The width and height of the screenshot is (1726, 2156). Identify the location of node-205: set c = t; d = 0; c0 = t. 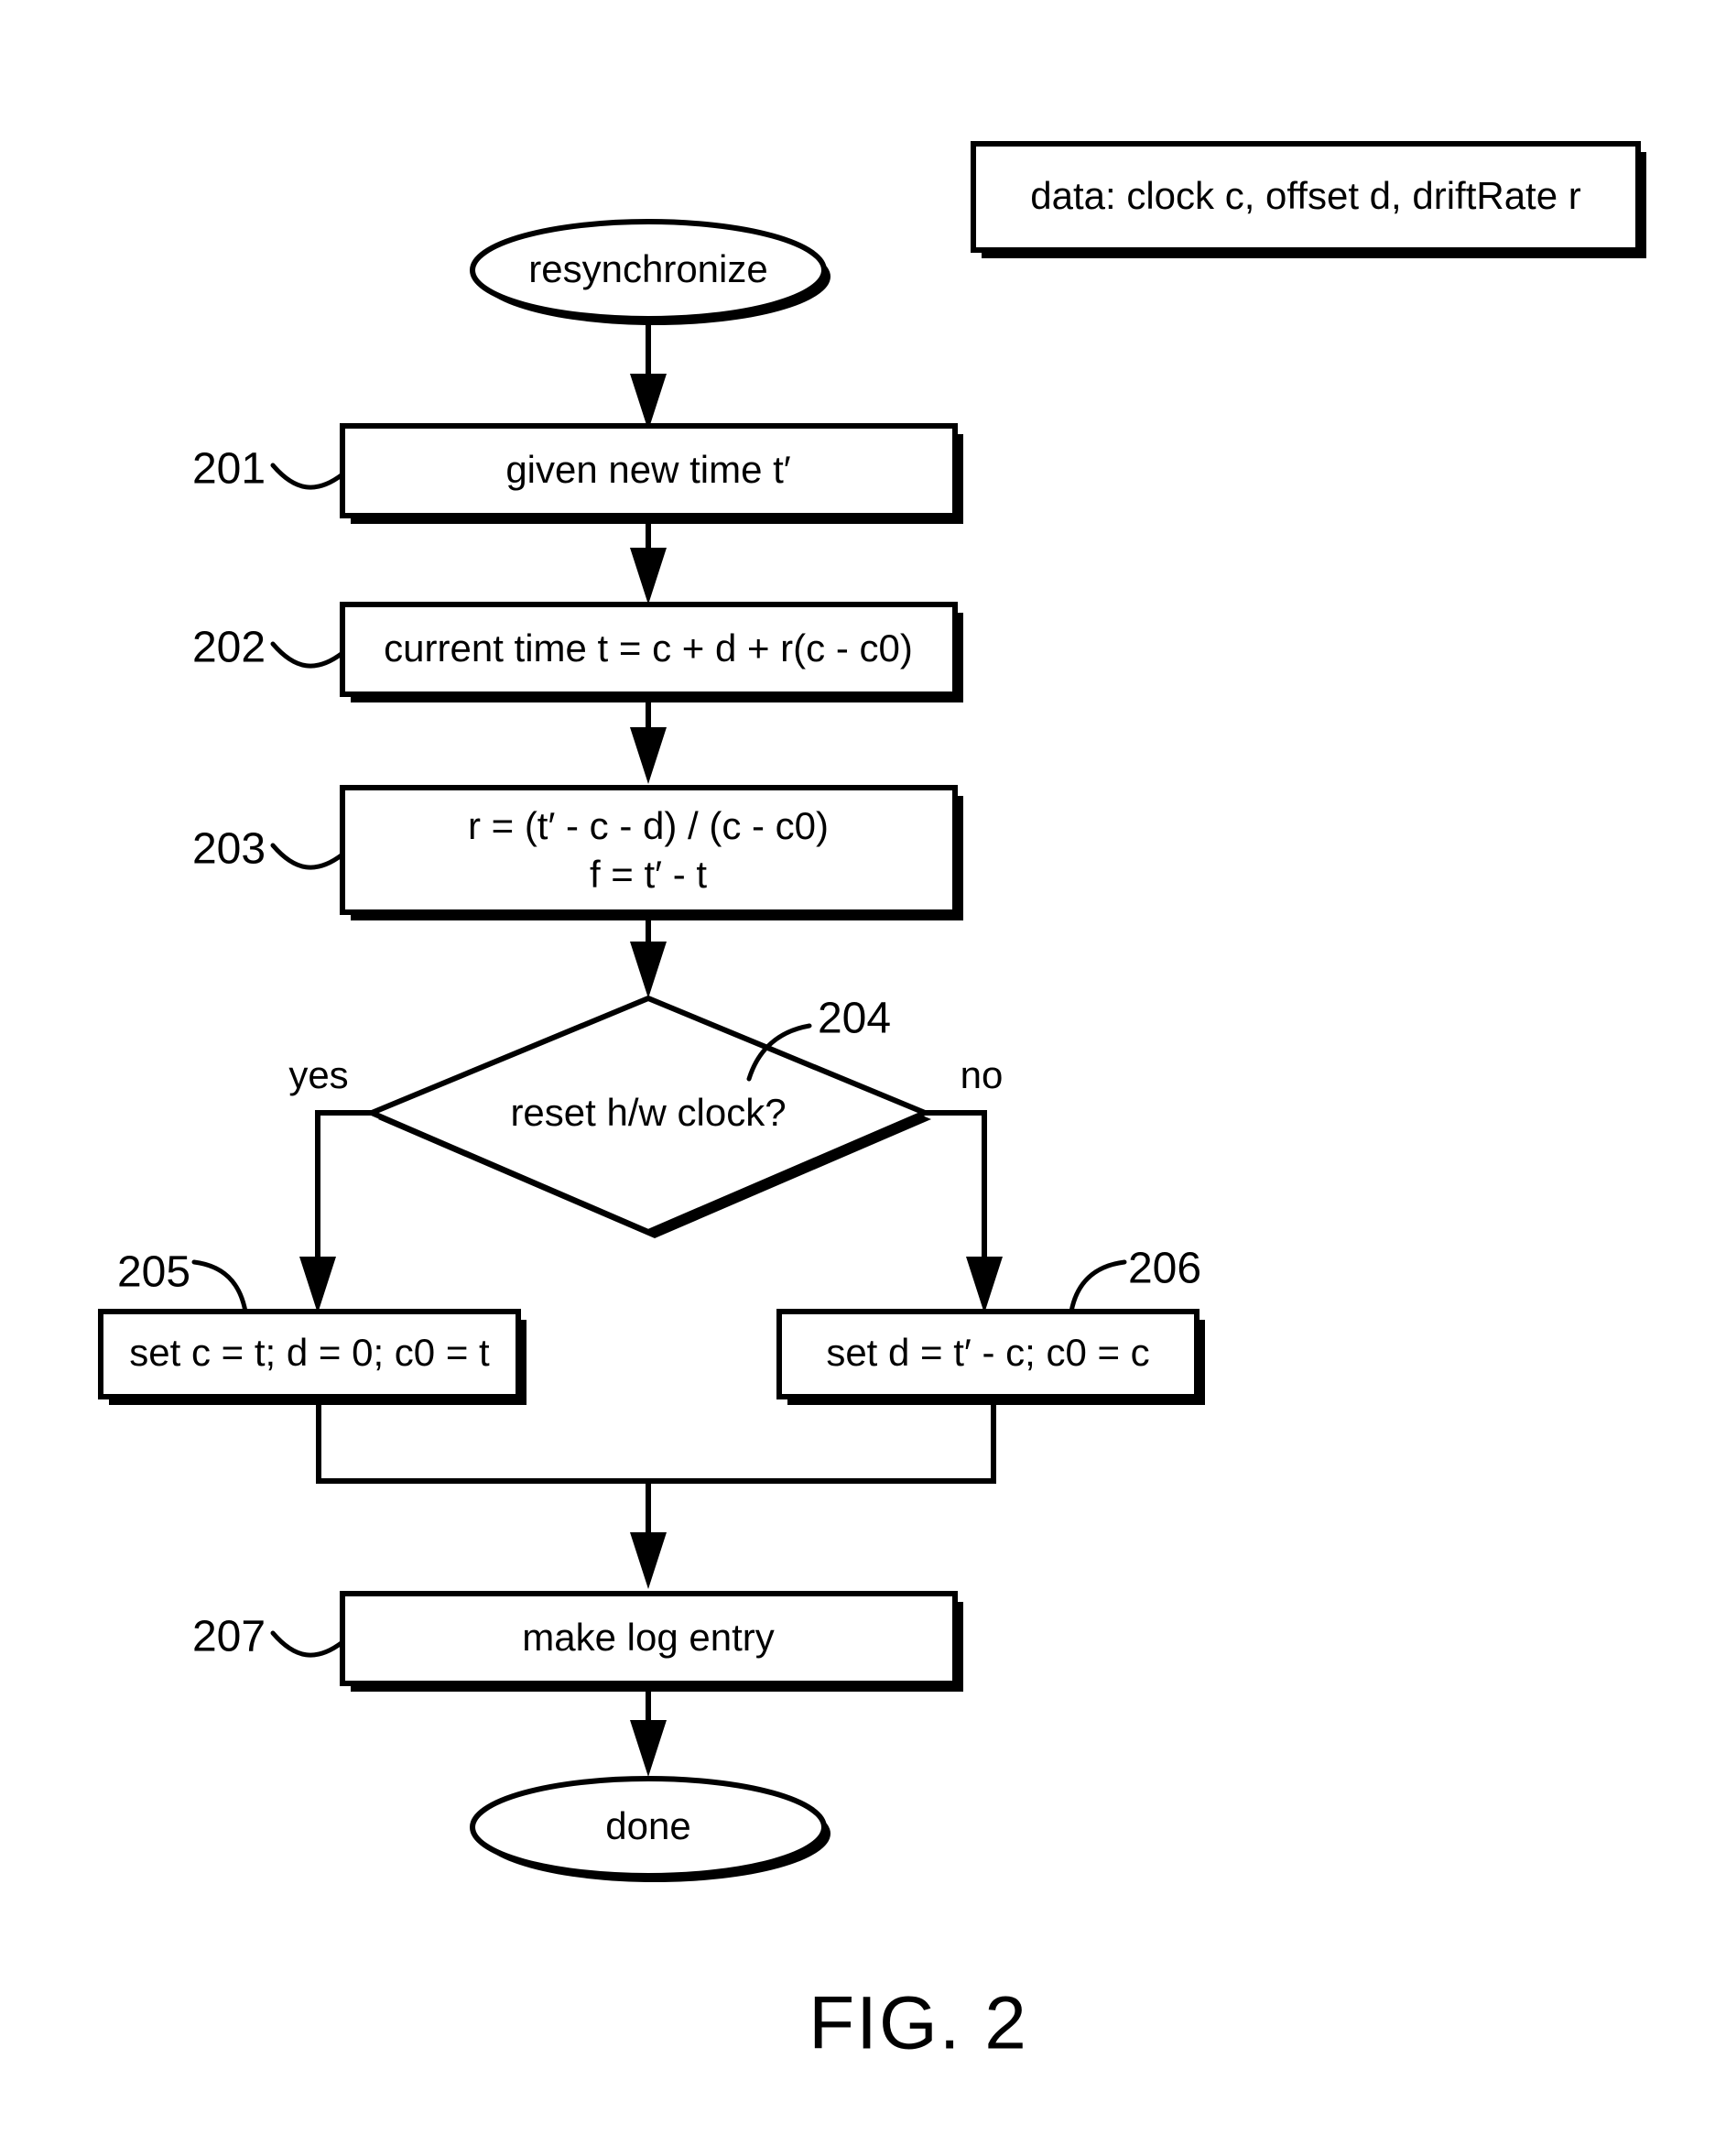
(312, 1357).